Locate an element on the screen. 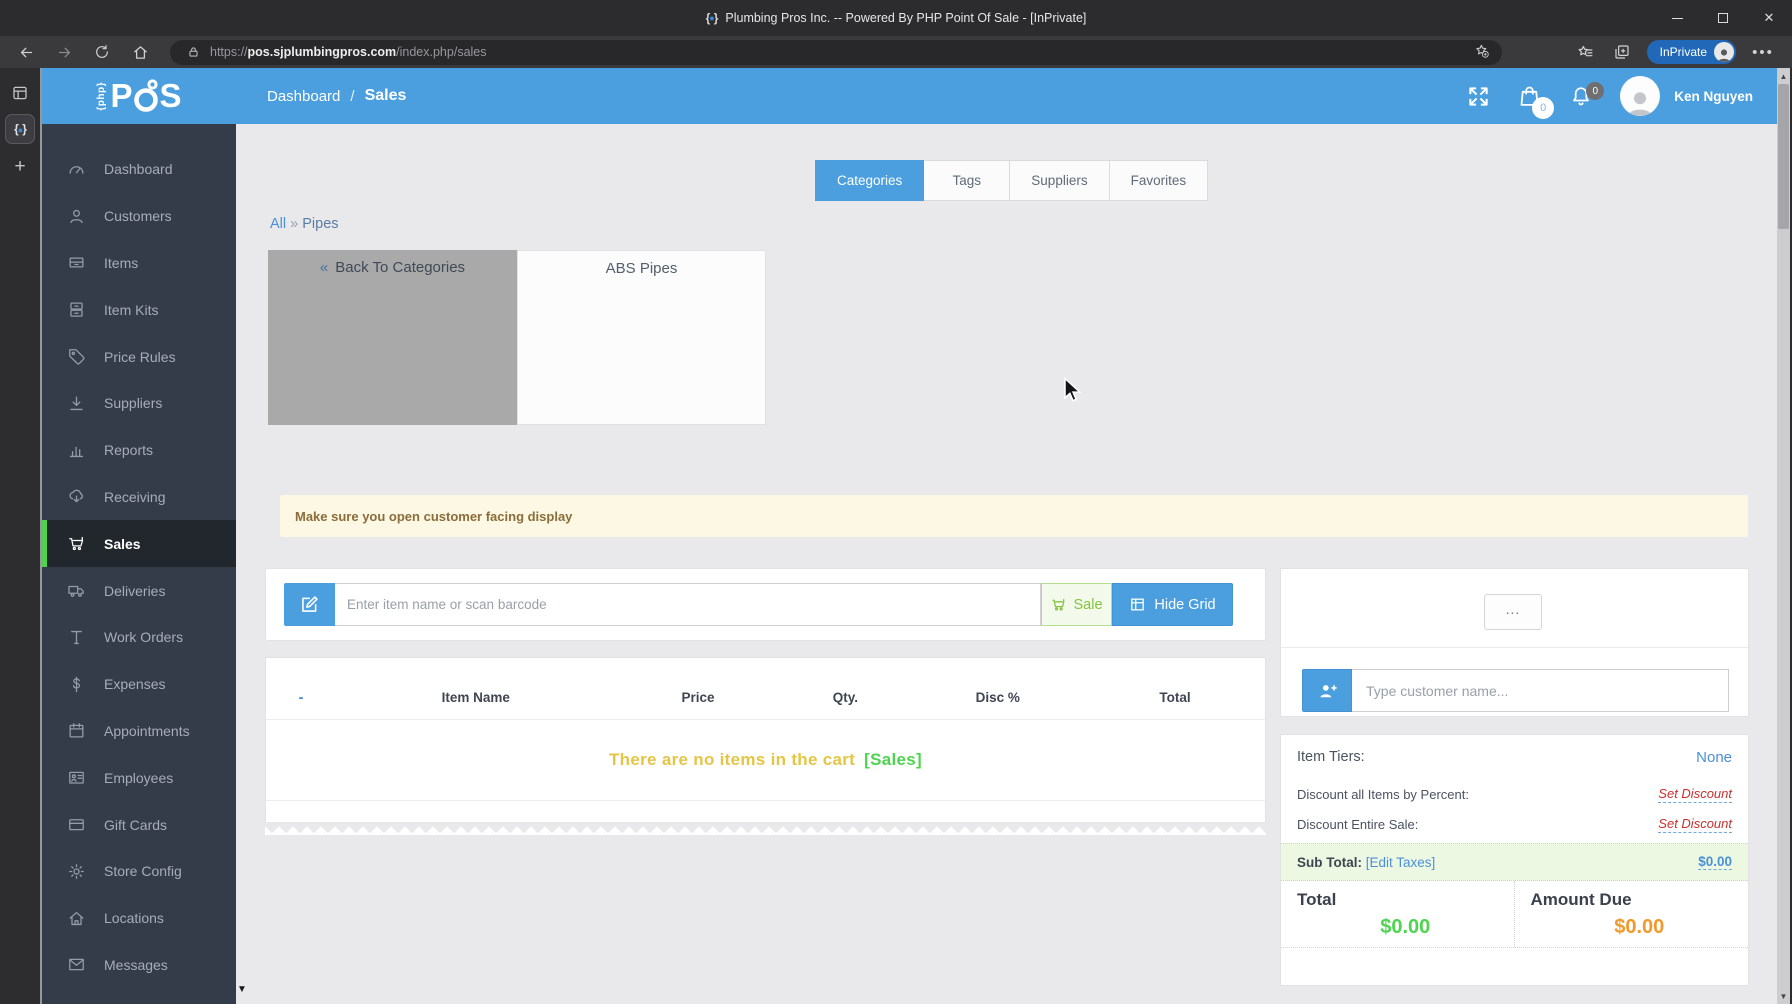  sidebar-item-expenses: Expenses is located at coordinates (139, 684).